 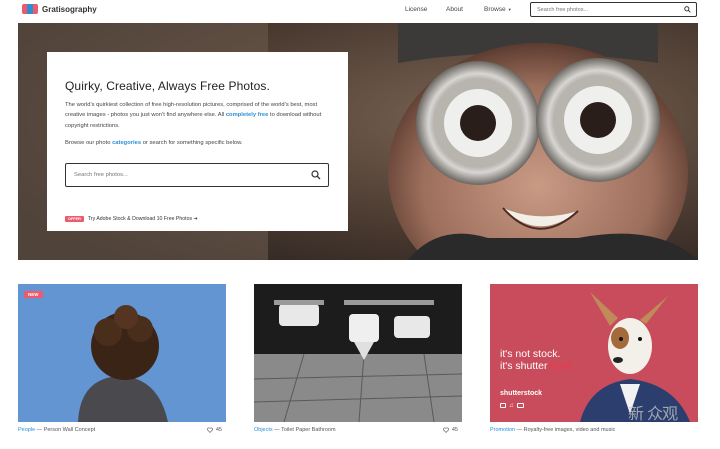 I want to click on nav-browse-label: Browse, so click(x=495, y=9).